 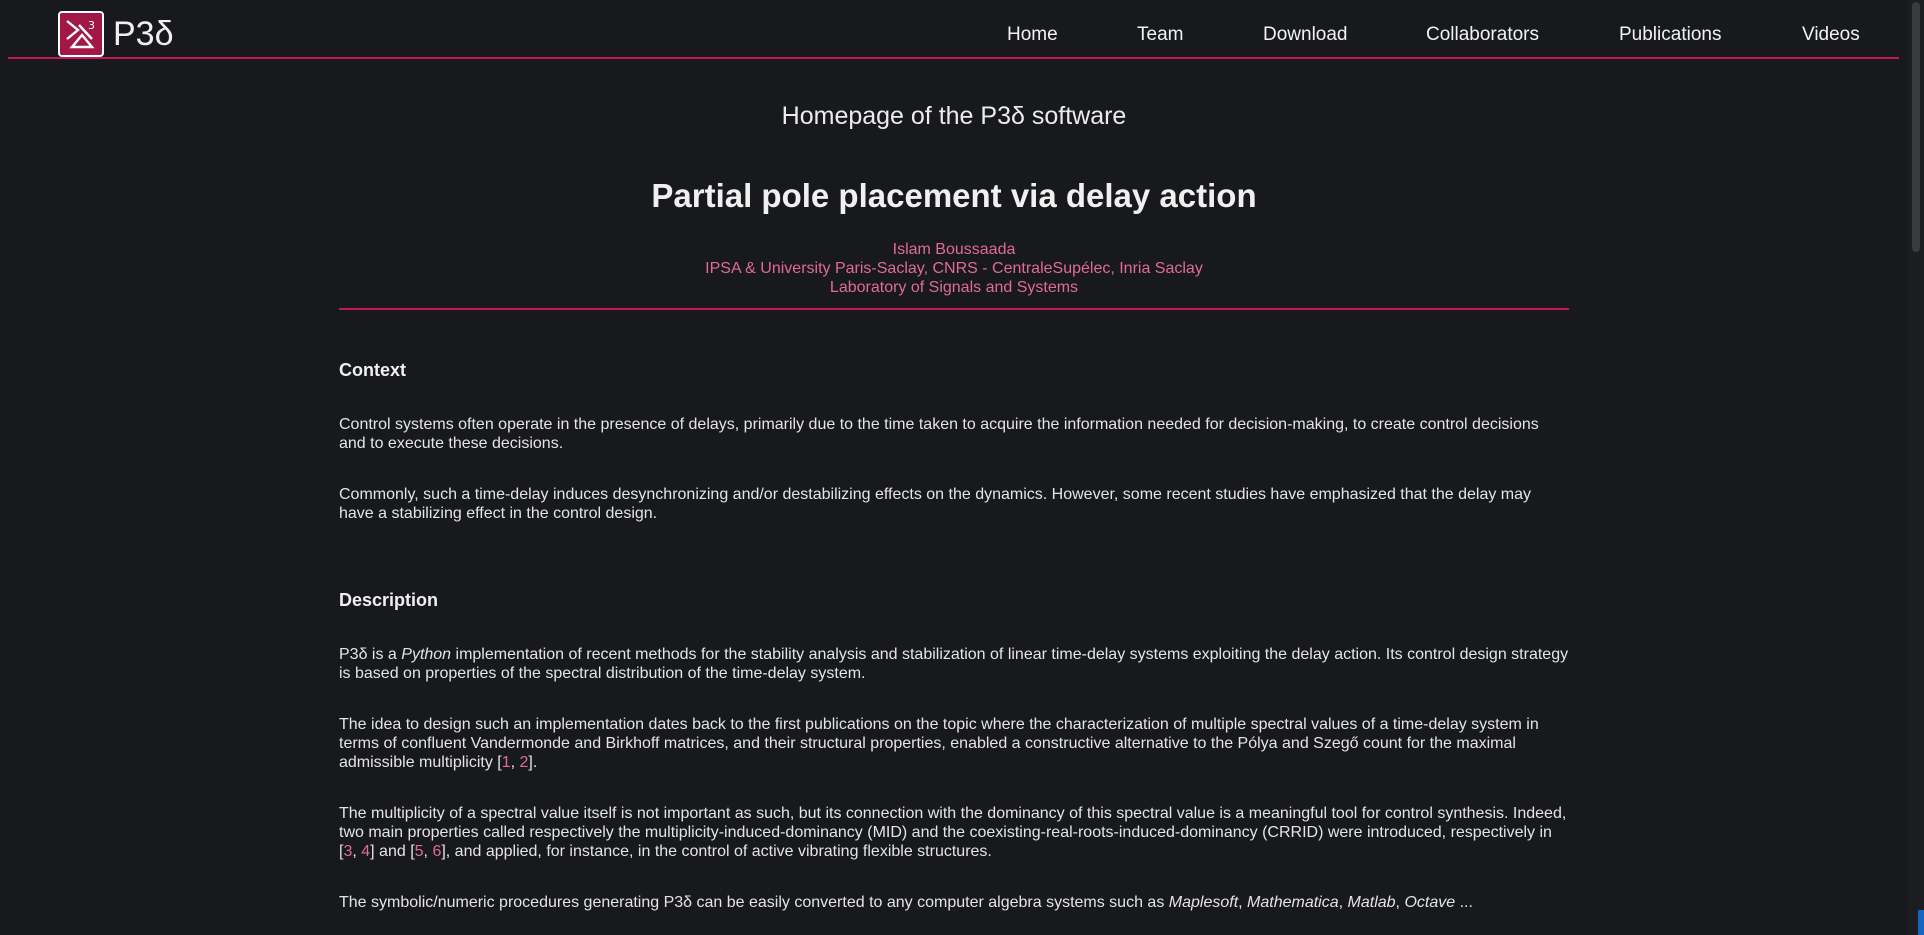 What do you see at coordinates (954, 309) in the screenshot?
I see `header-divider` at bounding box center [954, 309].